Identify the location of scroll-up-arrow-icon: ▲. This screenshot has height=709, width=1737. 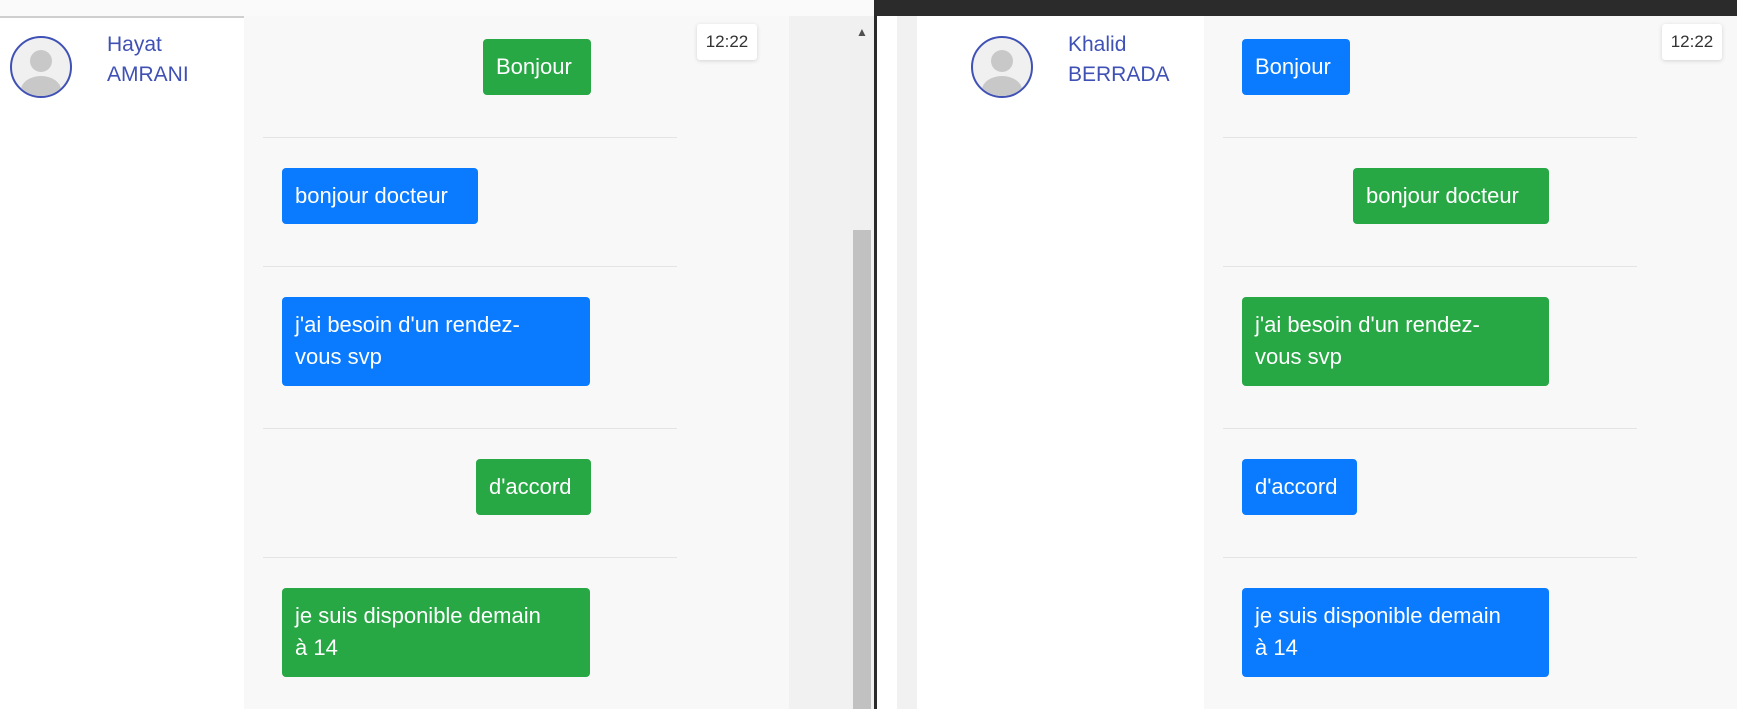
(862, 32).